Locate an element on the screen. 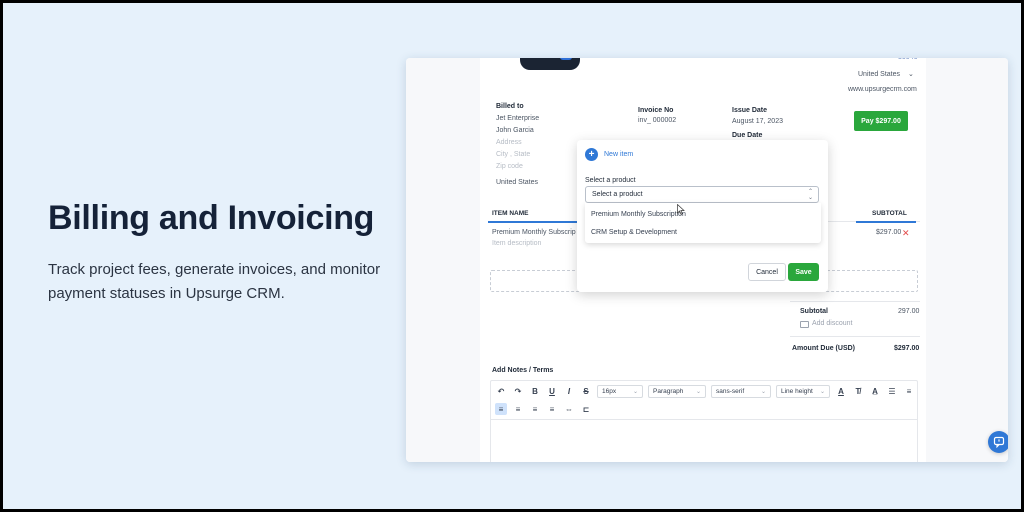  company-logo is located at coordinates (550, 64).